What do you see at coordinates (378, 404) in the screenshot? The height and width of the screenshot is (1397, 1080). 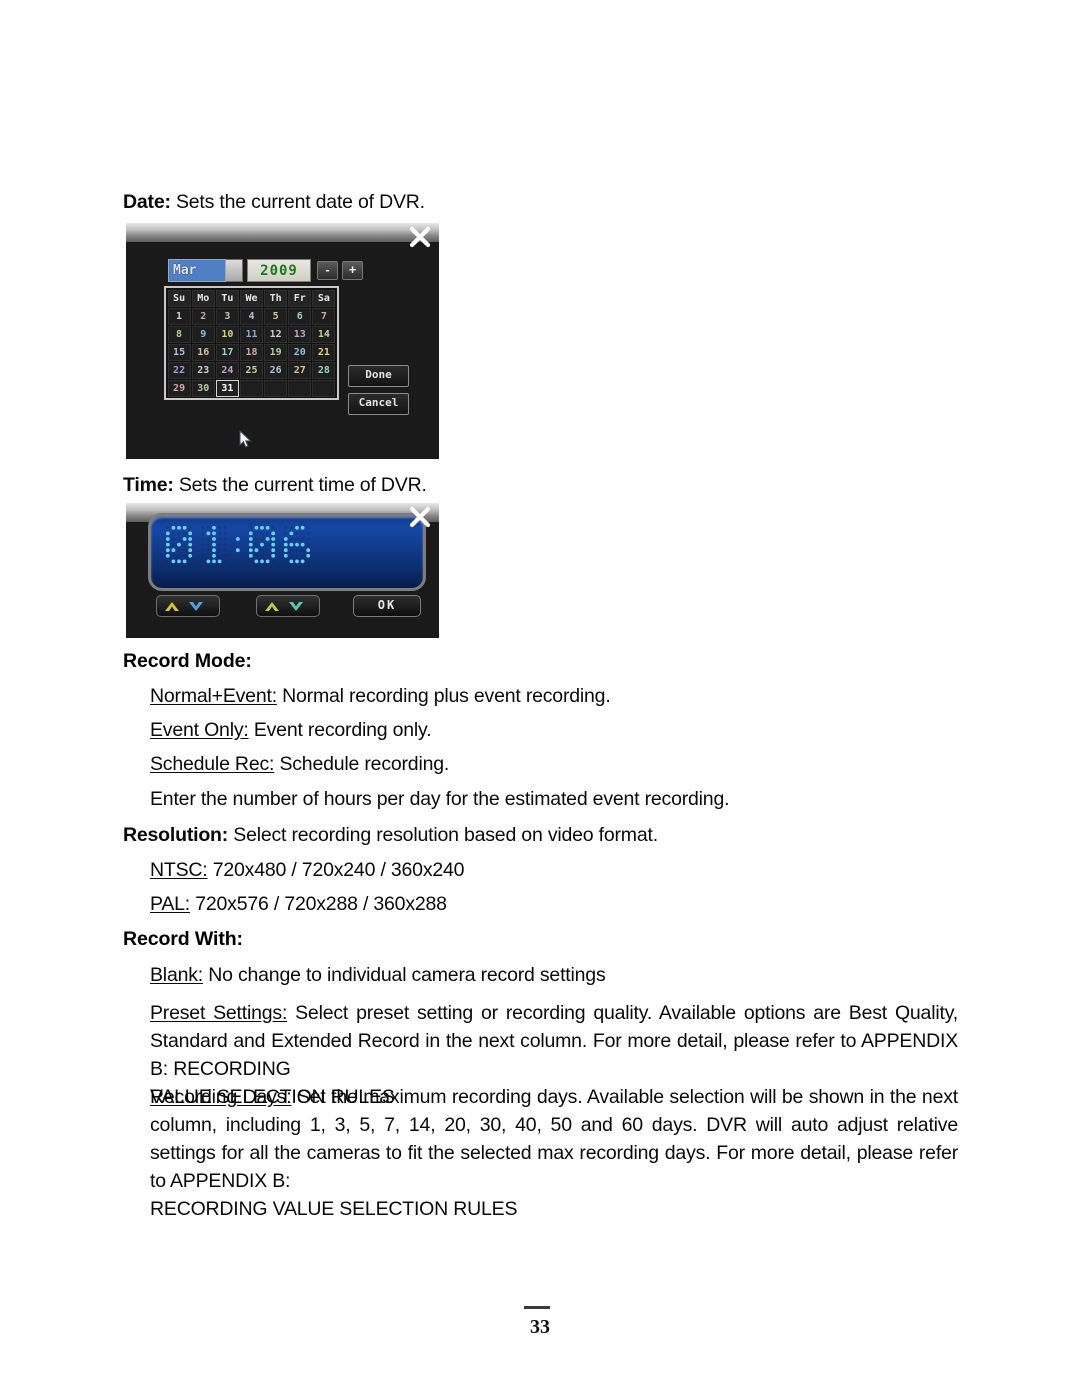 I see `cancel-button: Cancel` at bounding box center [378, 404].